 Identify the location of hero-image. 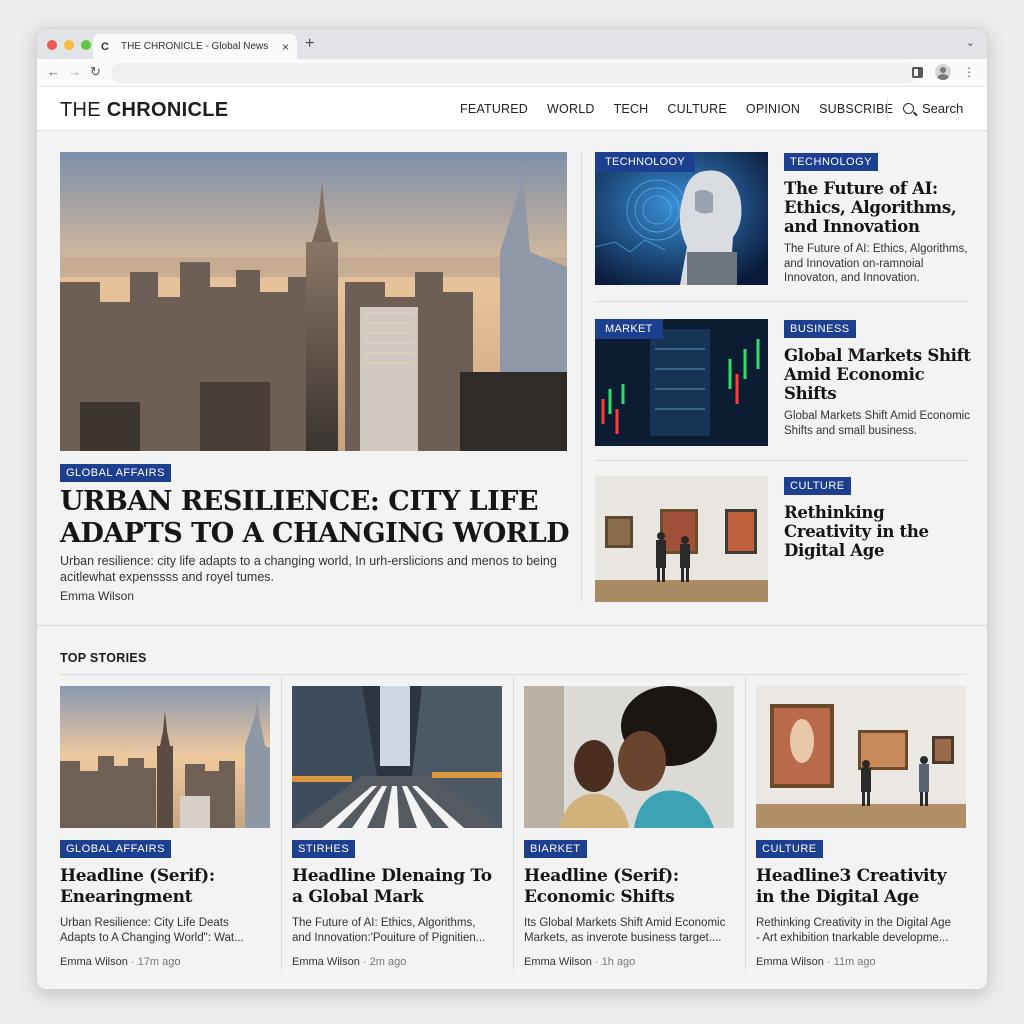
(313, 301).